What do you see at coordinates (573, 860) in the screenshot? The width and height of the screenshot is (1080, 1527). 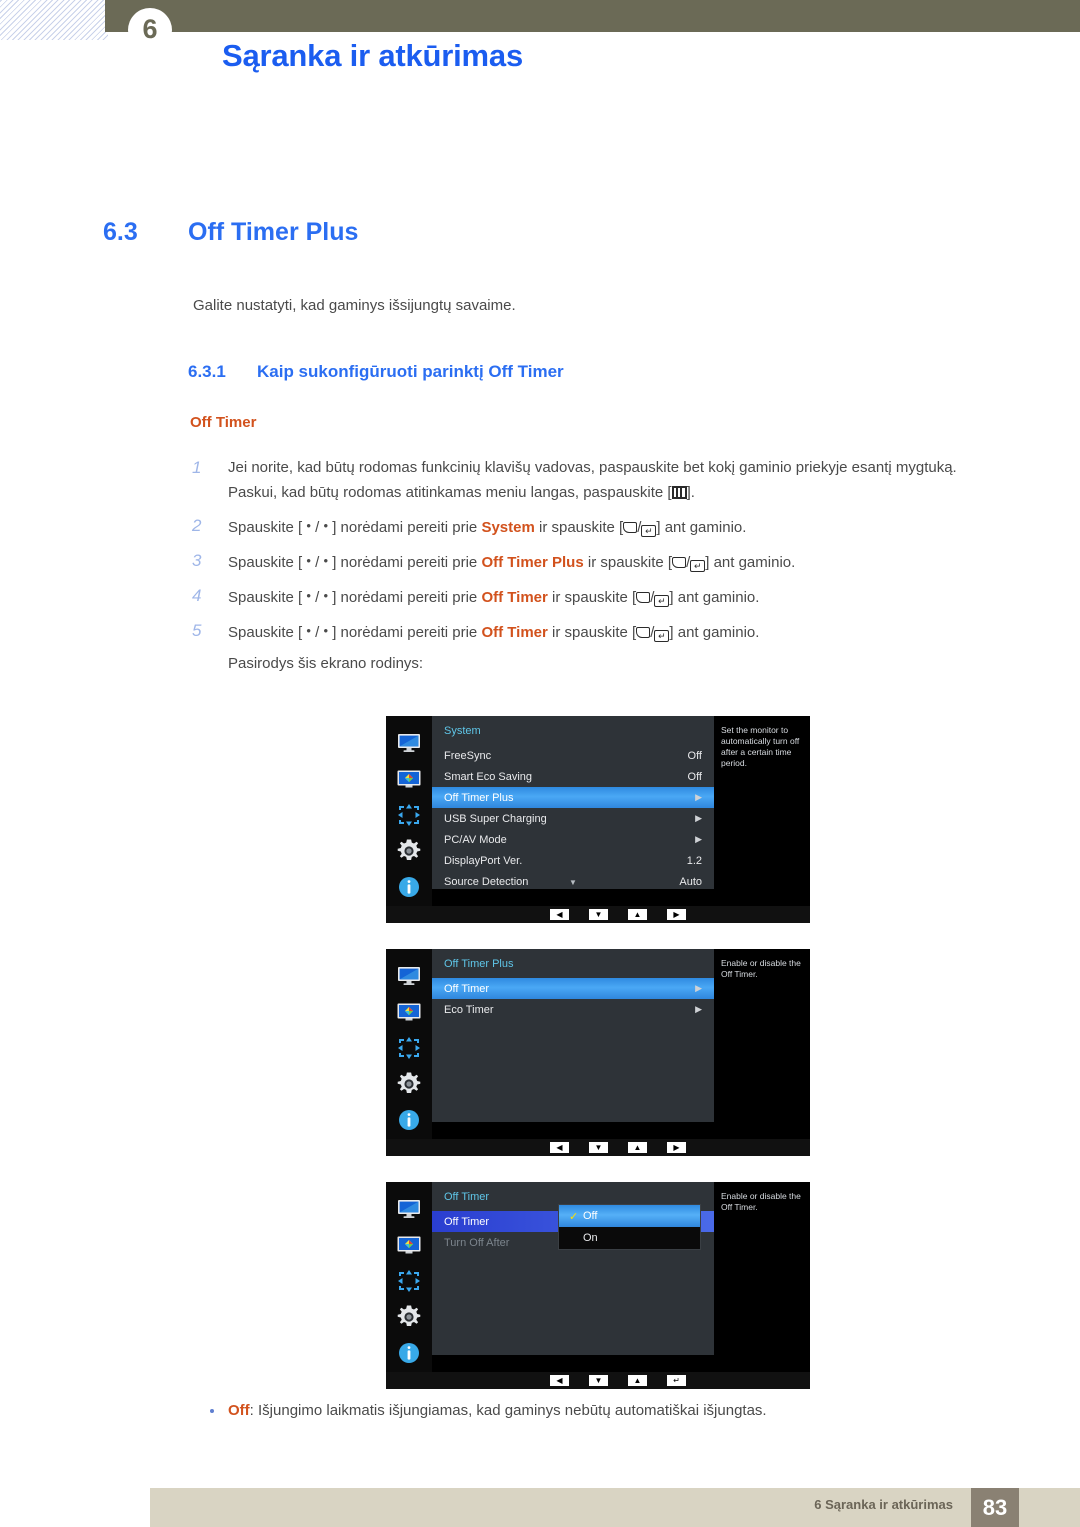 I see `osd-menu-item: DisplayPort Ver. 1.2` at bounding box center [573, 860].